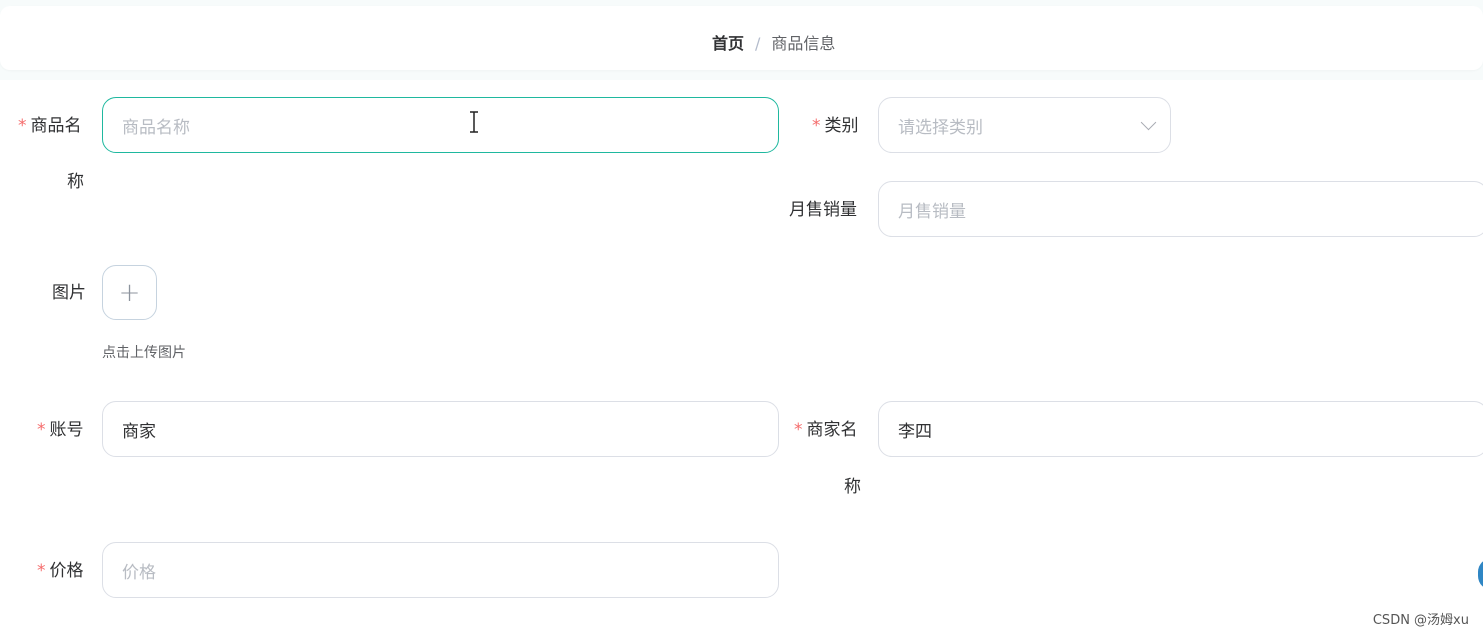 The height and width of the screenshot is (636, 1483). What do you see at coordinates (144, 353) in the screenshot?
I see `upload-tip: 点击上传图片` at bounding box center [144, 353].